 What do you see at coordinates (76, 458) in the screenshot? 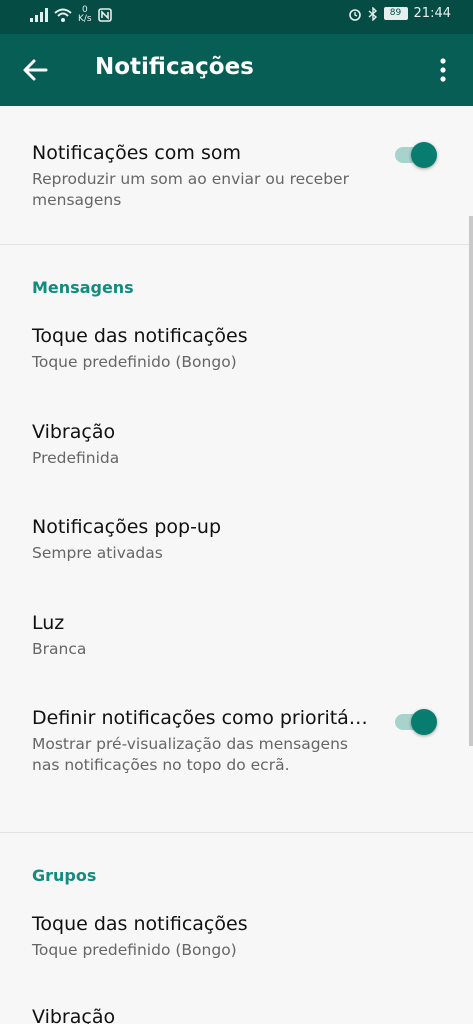
I see `messages-vibration-value: Predefinida` at bounding box center [76, 458].